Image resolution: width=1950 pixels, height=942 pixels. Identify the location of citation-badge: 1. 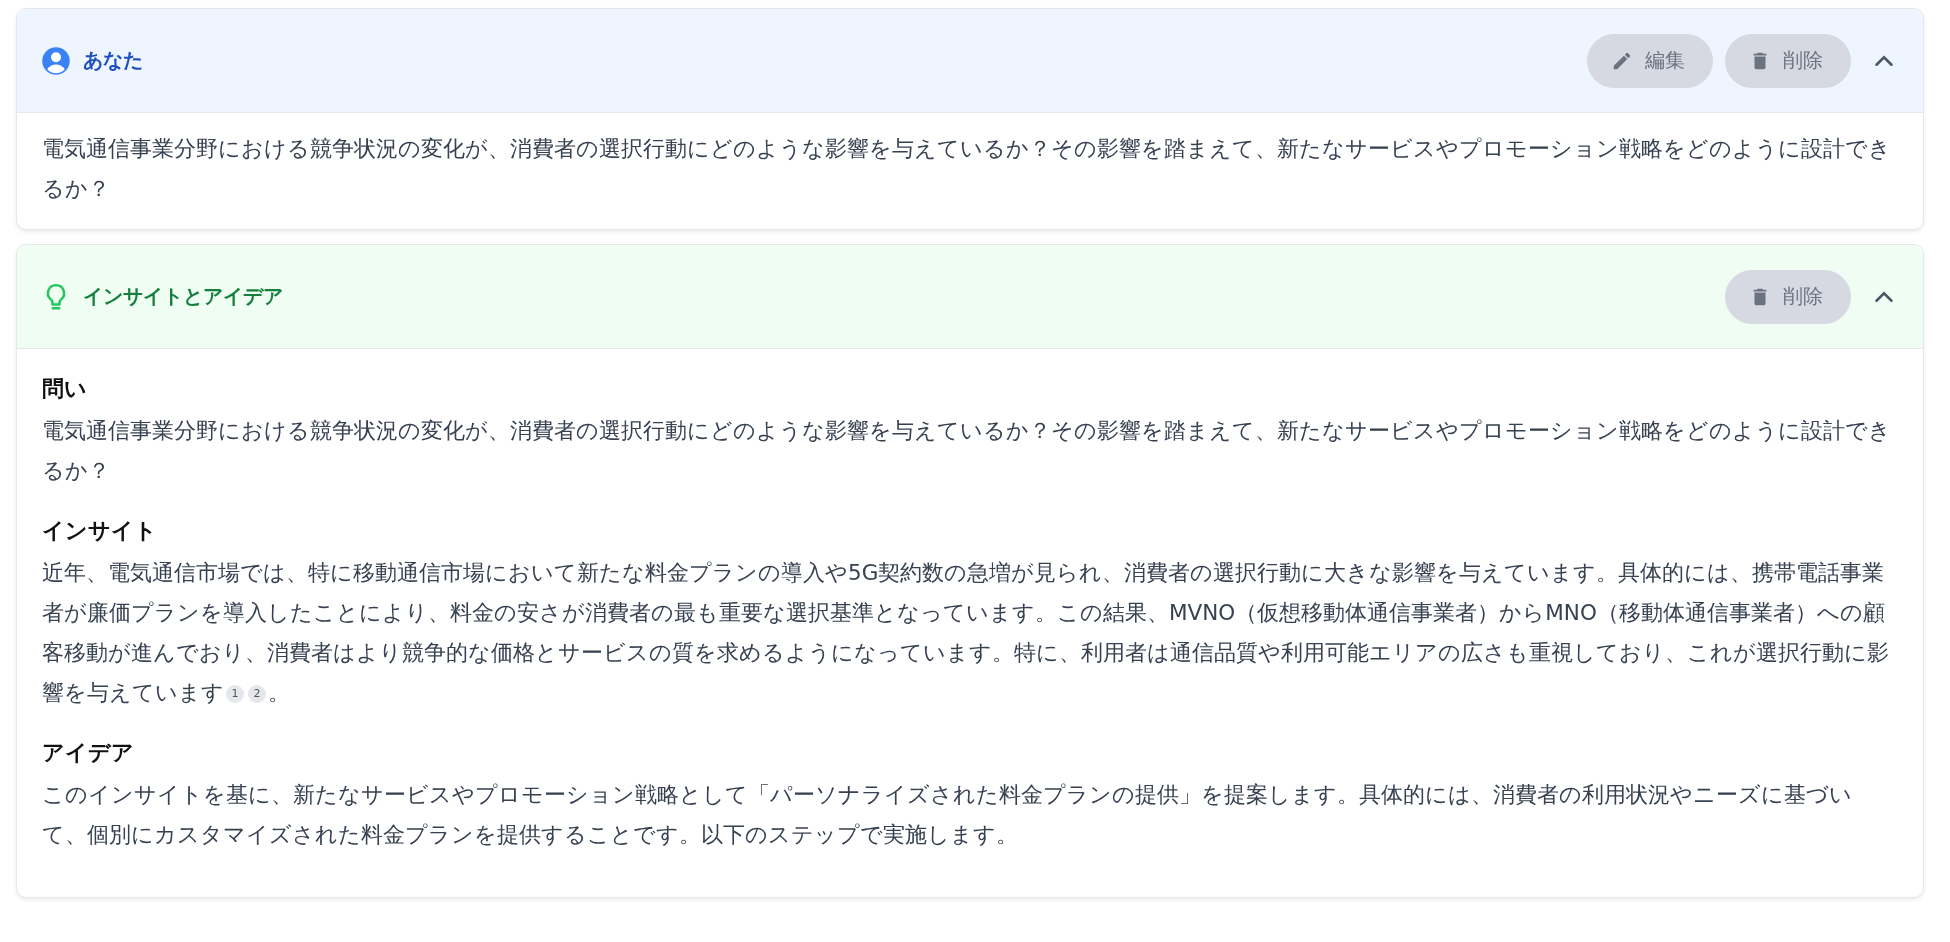
(235, 694).